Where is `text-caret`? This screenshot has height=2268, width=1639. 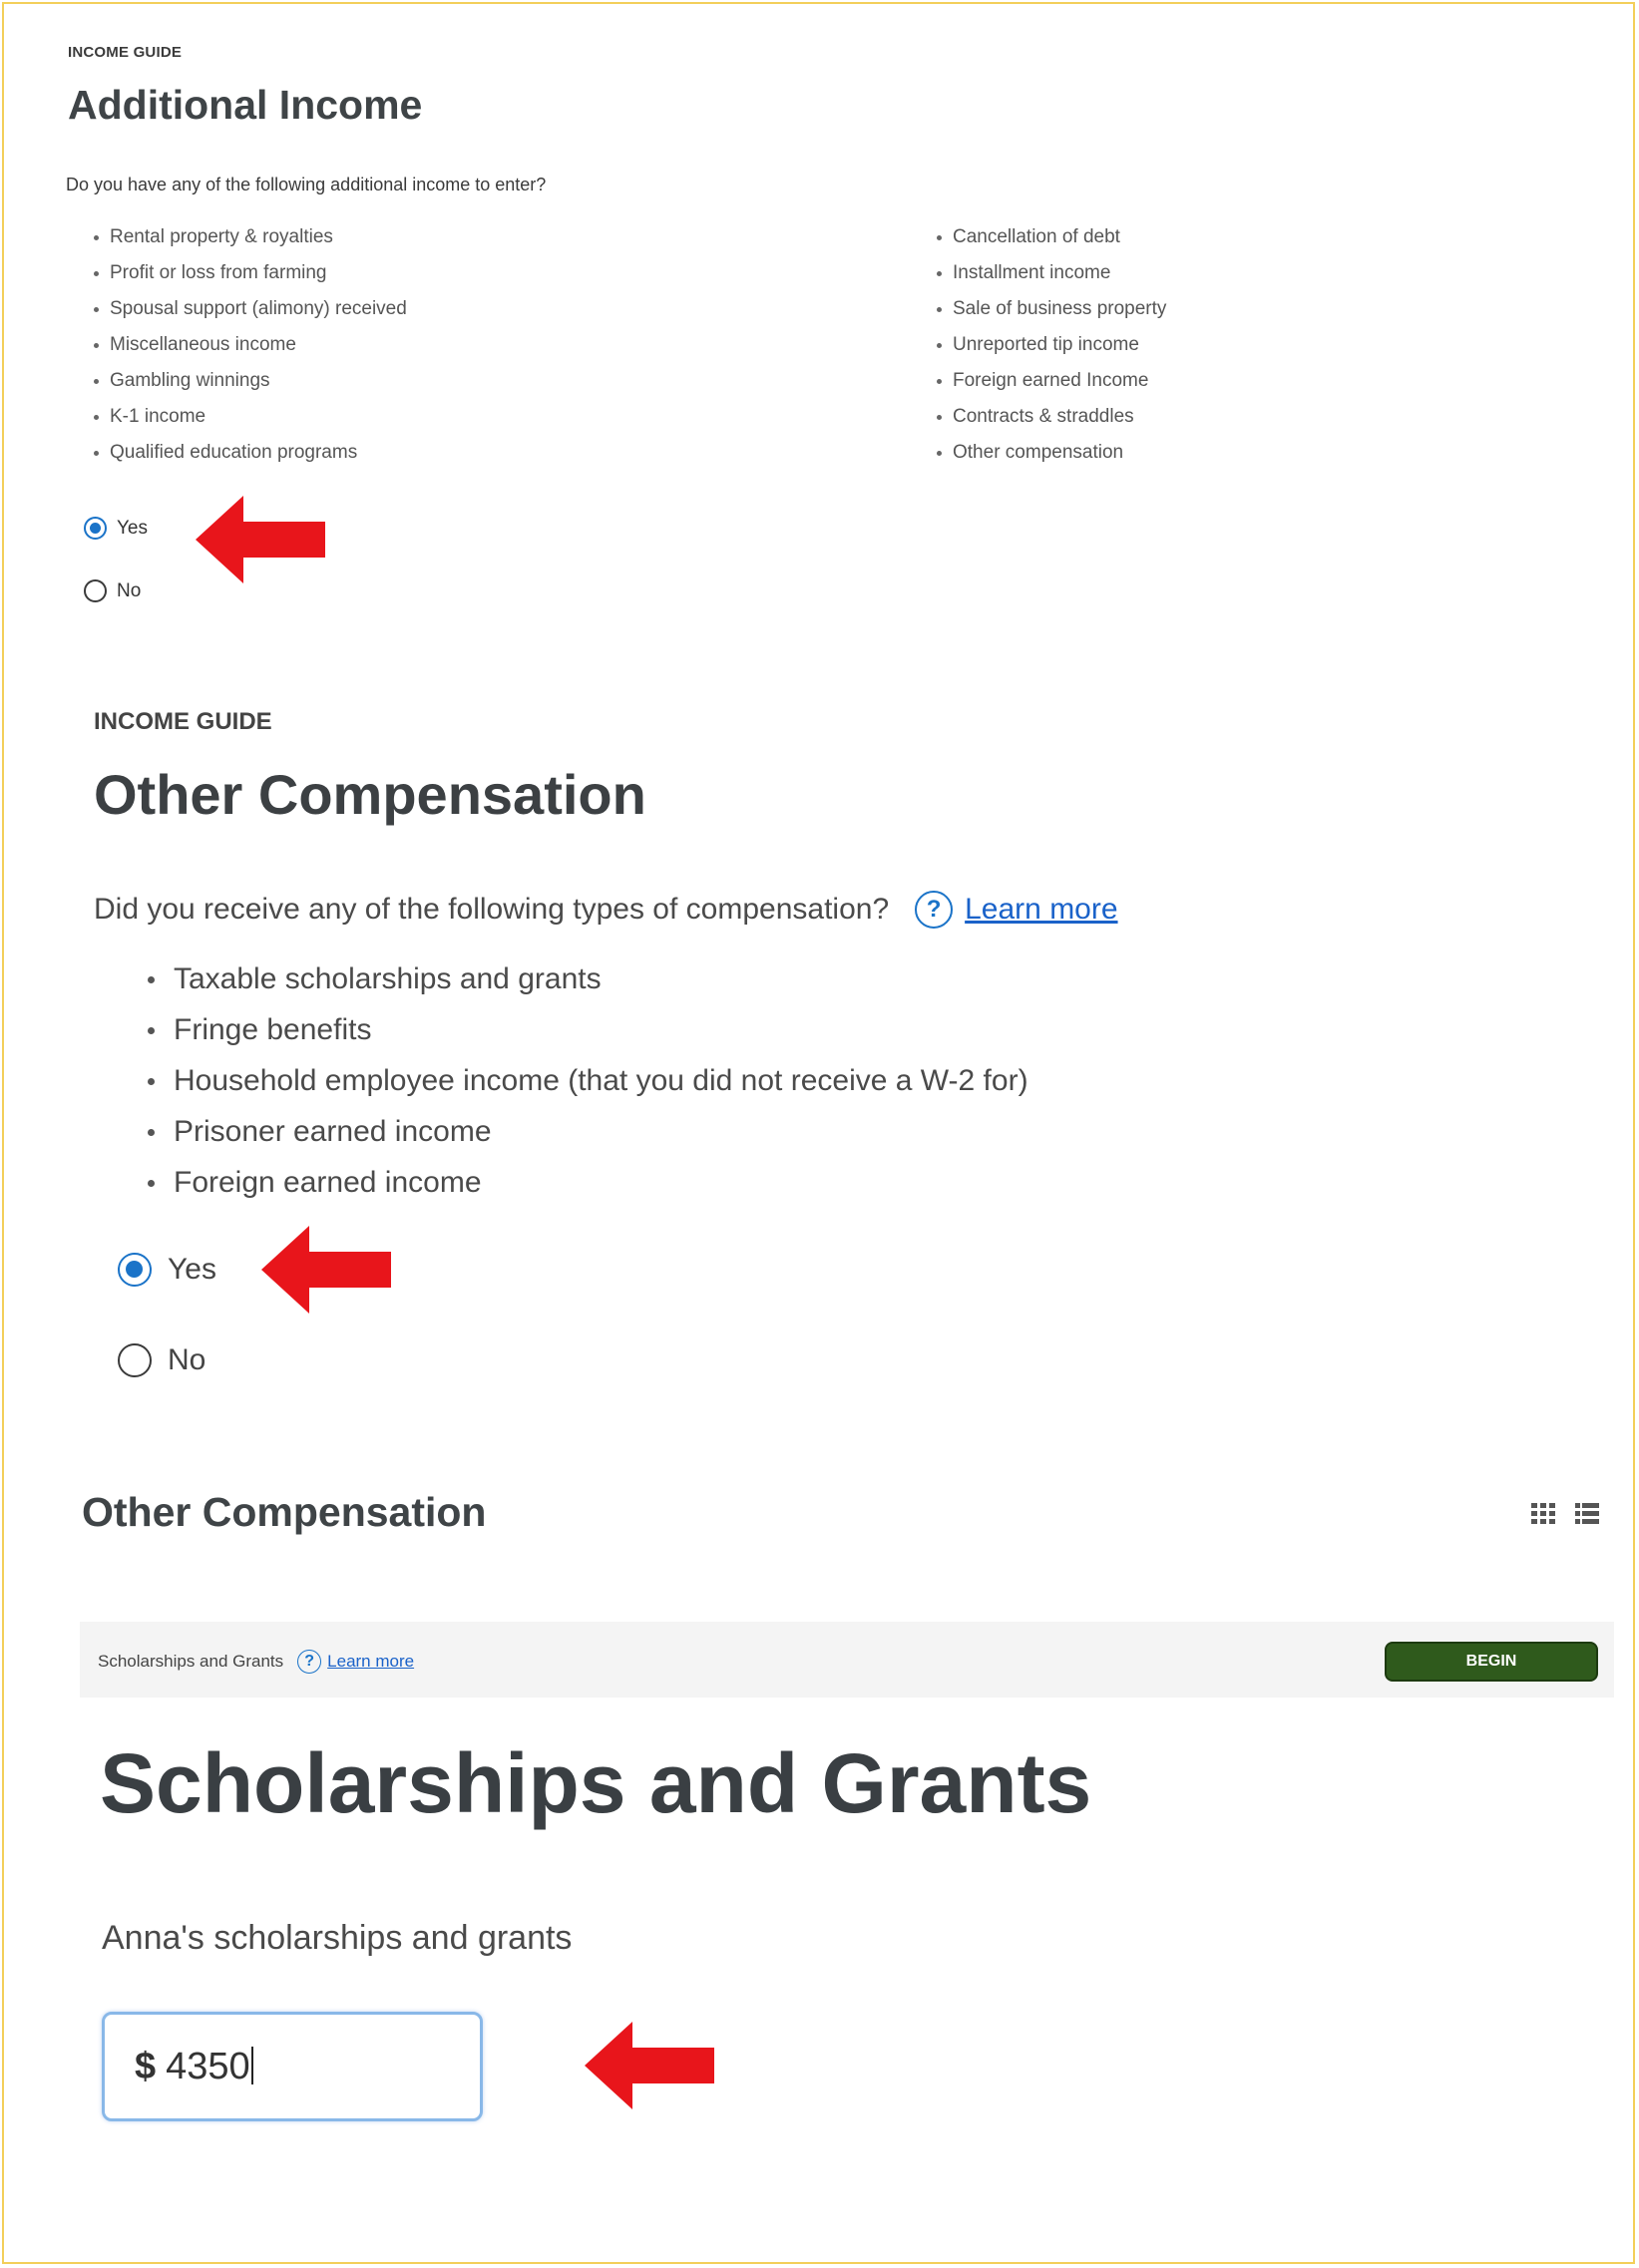 text-caret is located at coordinates (251, 2065).